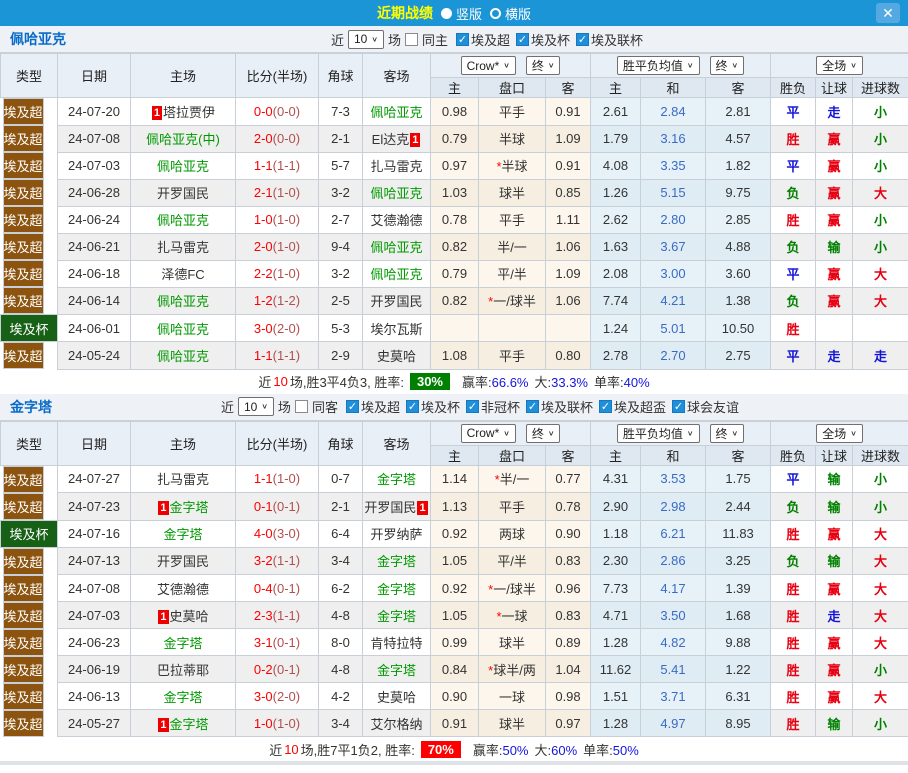 This screenshot has width=908, height=773. I want to click on home-team-cell: 佩哈亚克, so click(183, 219).